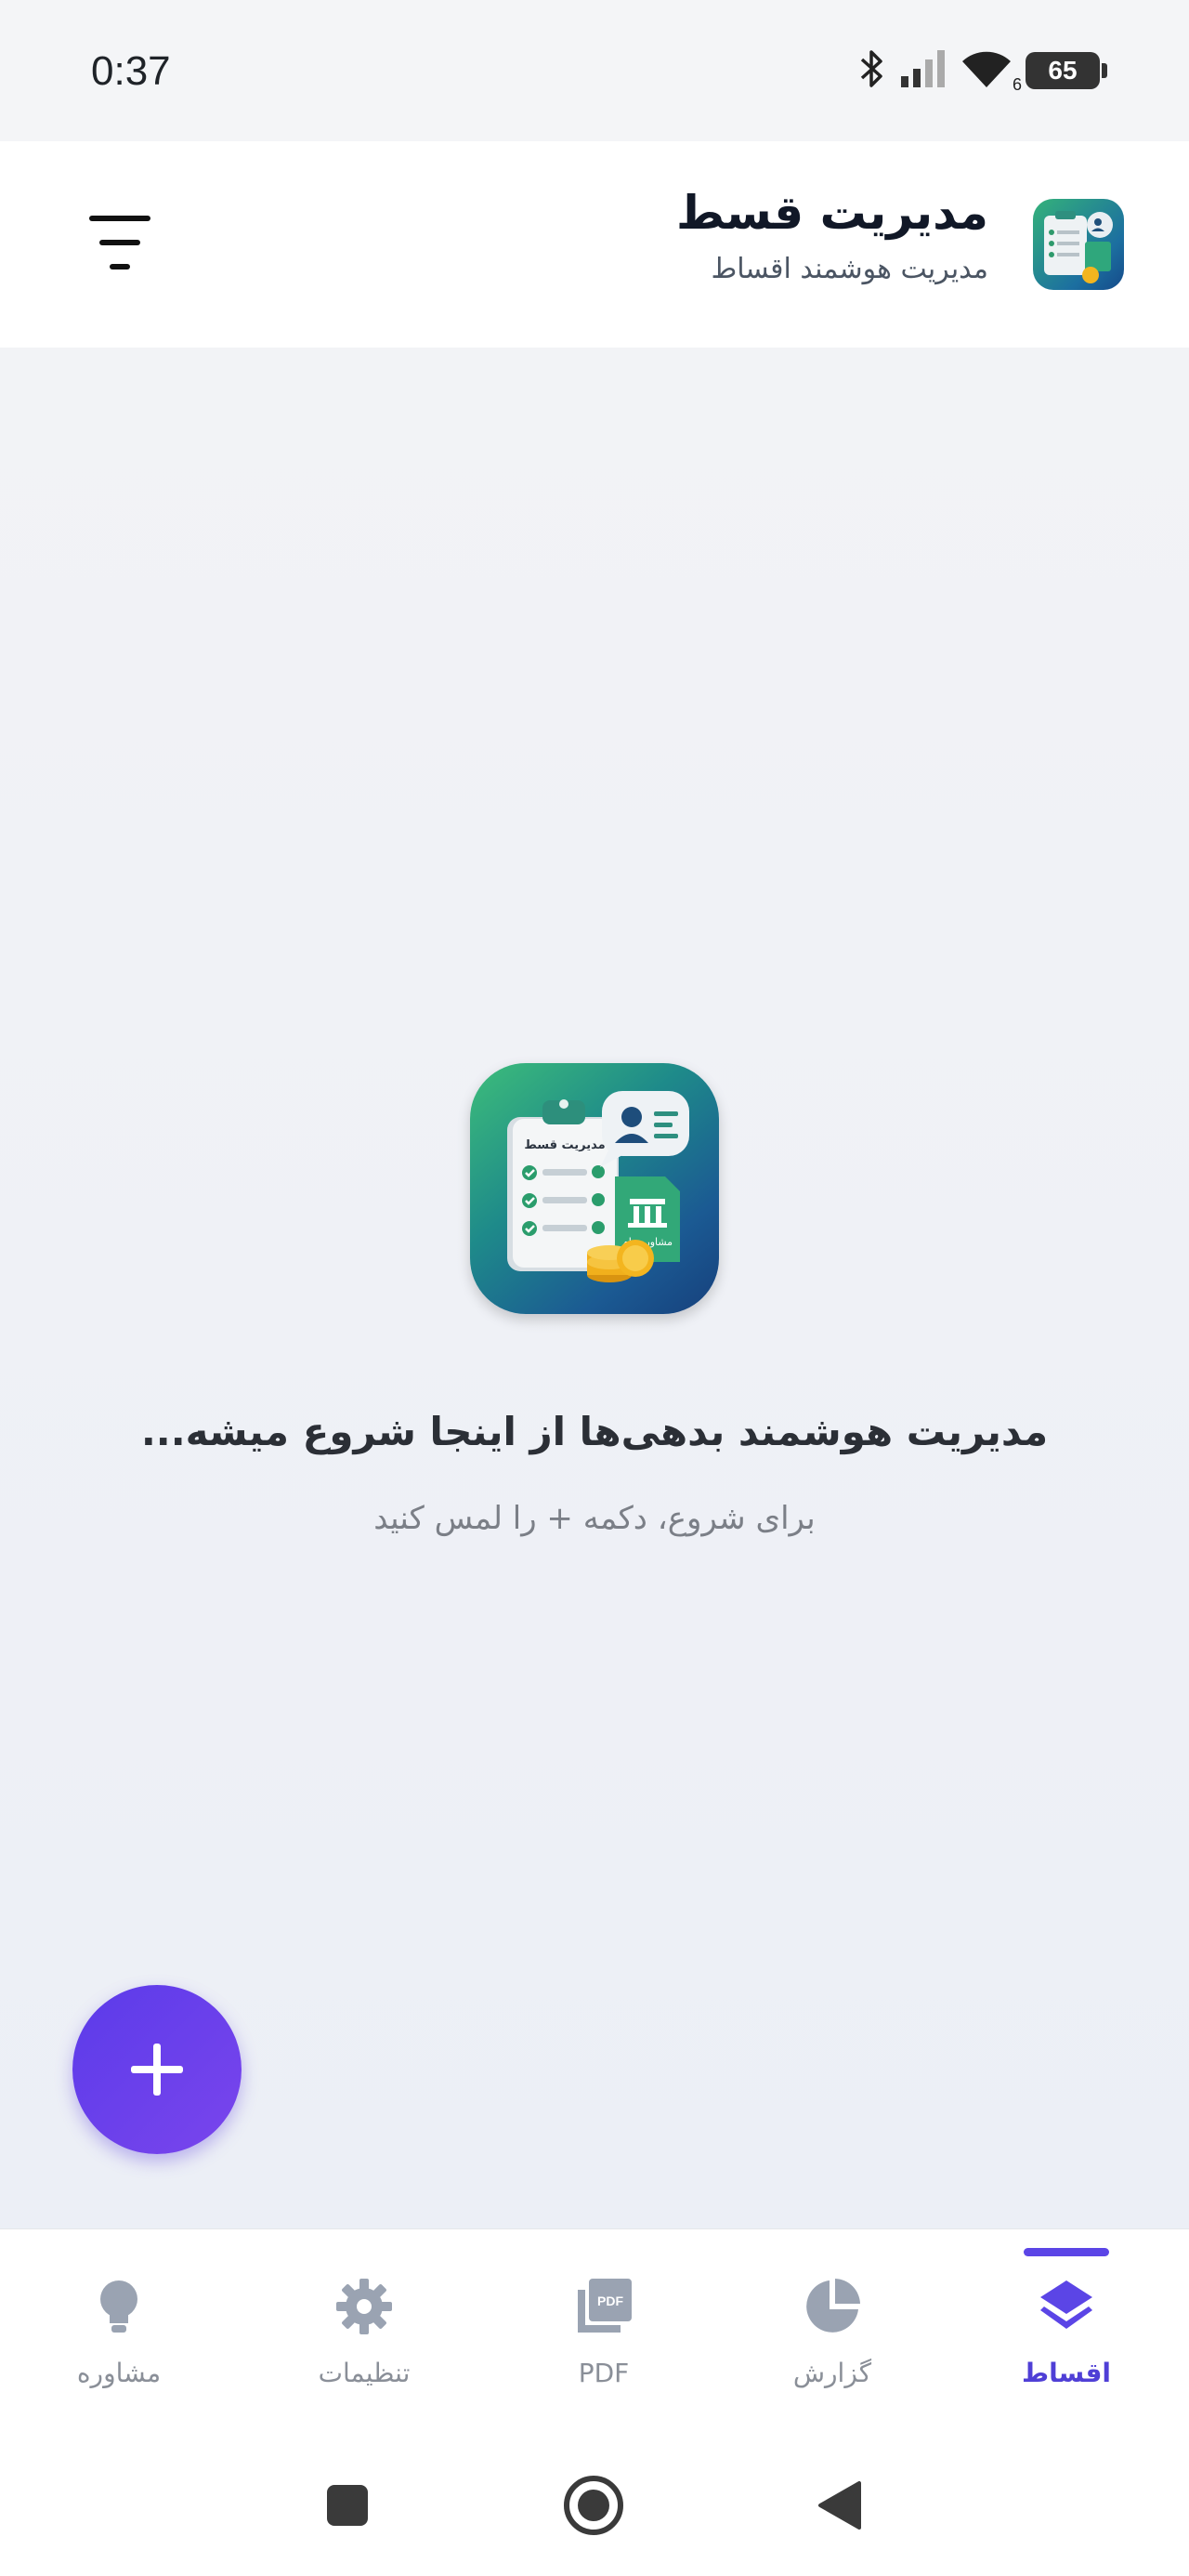 Image resolution: width=1189 pixels, height=2576 pixels. I want to click on active-indicator, so click(1066, 2252).